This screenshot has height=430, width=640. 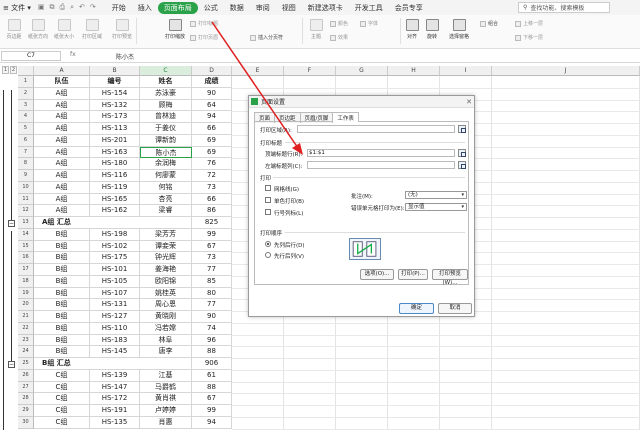 What do you see at coordinates (166, 293) in the screenshot?
I see `name-cell: 姚桂英` at bounding box center [166, 293].